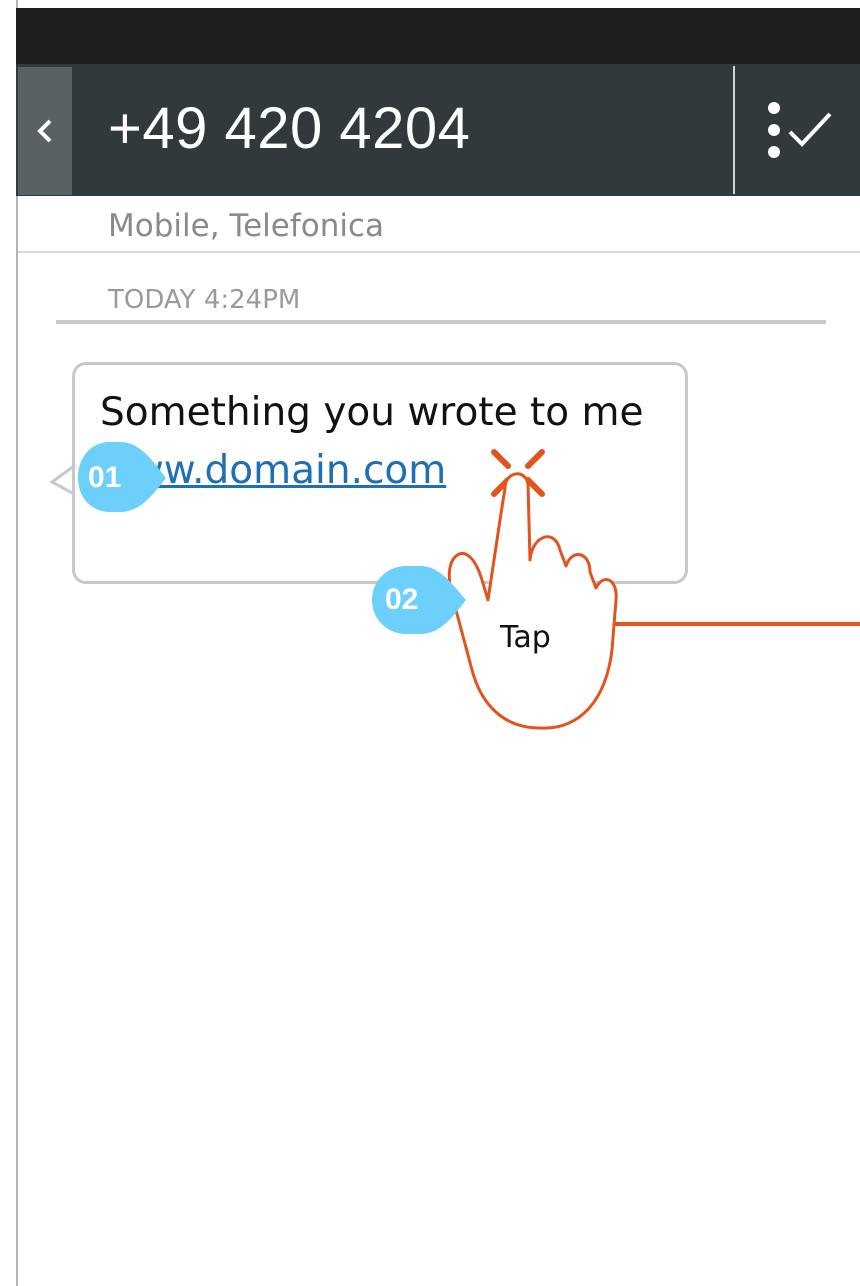  Describe the element at coordinates (532, 601) in the screenshot. I see `hand-tap-icon` at that location.